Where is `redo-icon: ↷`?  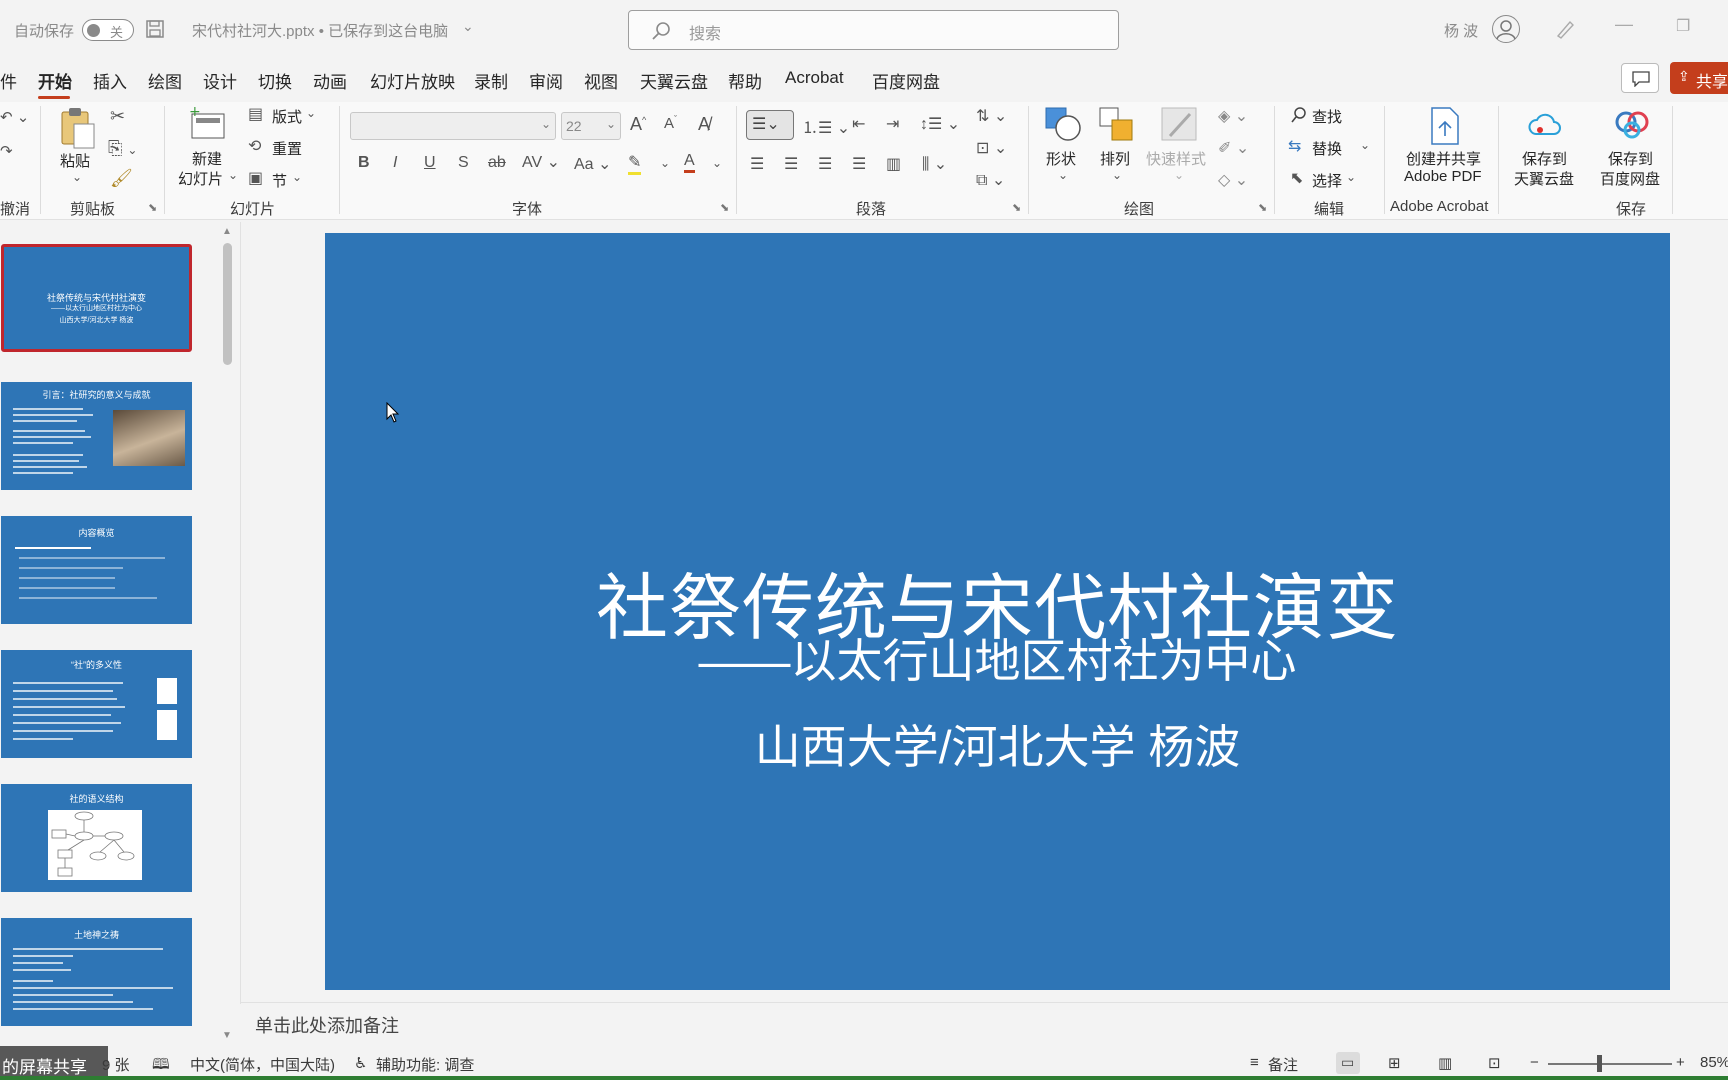
redo-icon: ↷ is located at coordinates (6, 151).